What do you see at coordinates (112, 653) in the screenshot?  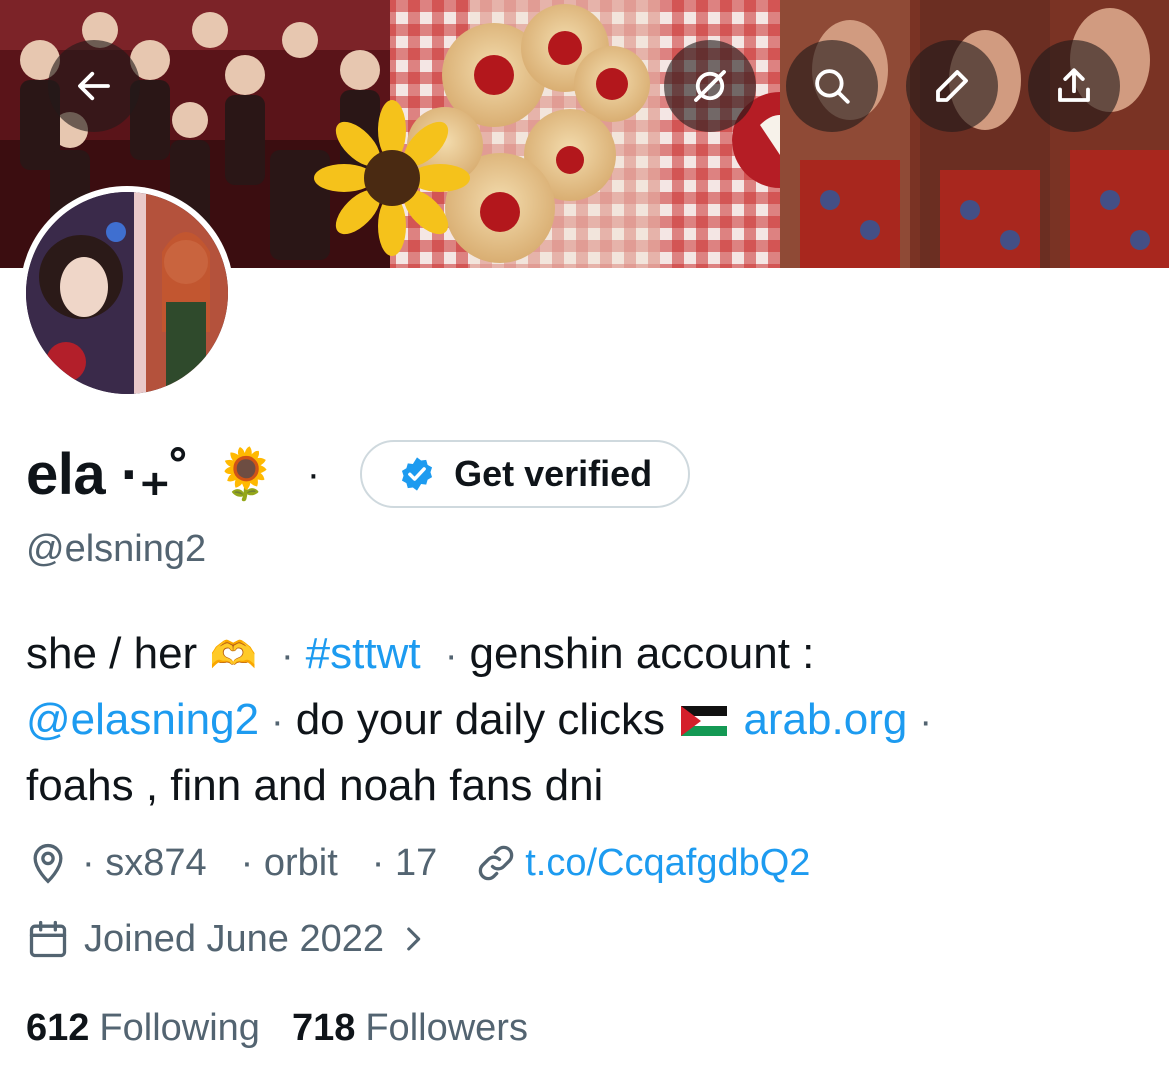 I see `bio-text: she / her` at bounding box center [112, 653].